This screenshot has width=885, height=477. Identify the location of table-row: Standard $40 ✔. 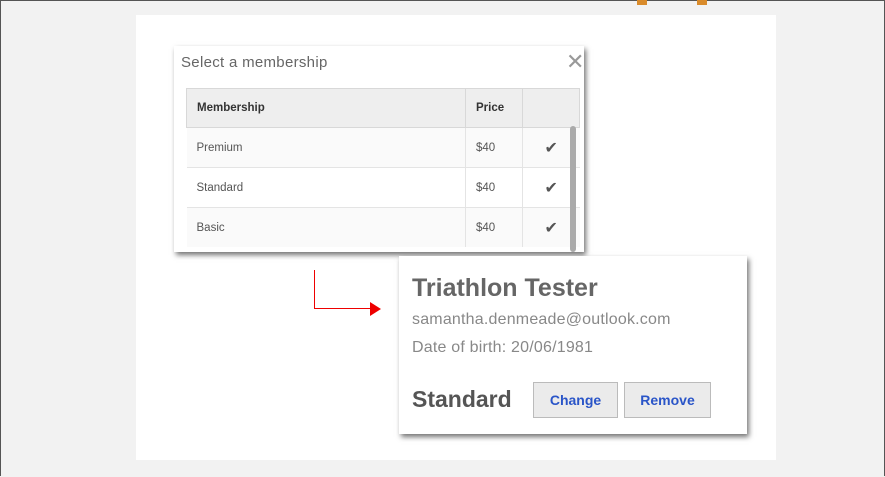
(383, 187).